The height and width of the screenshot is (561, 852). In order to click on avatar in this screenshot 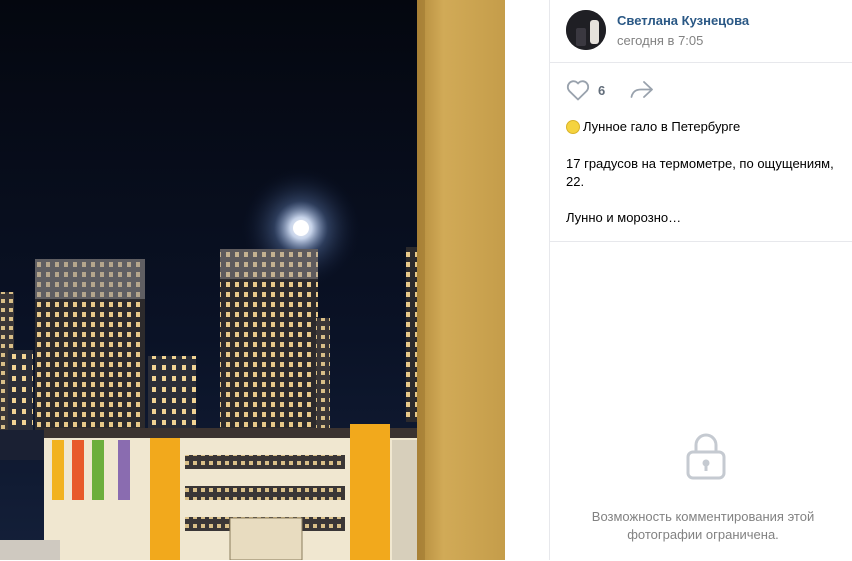, I will do `click(586, 30)`.